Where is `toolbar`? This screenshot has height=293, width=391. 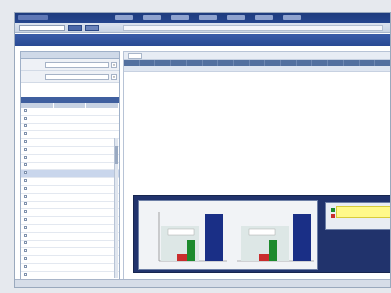
toolbar is located at coordinates (202, 28).